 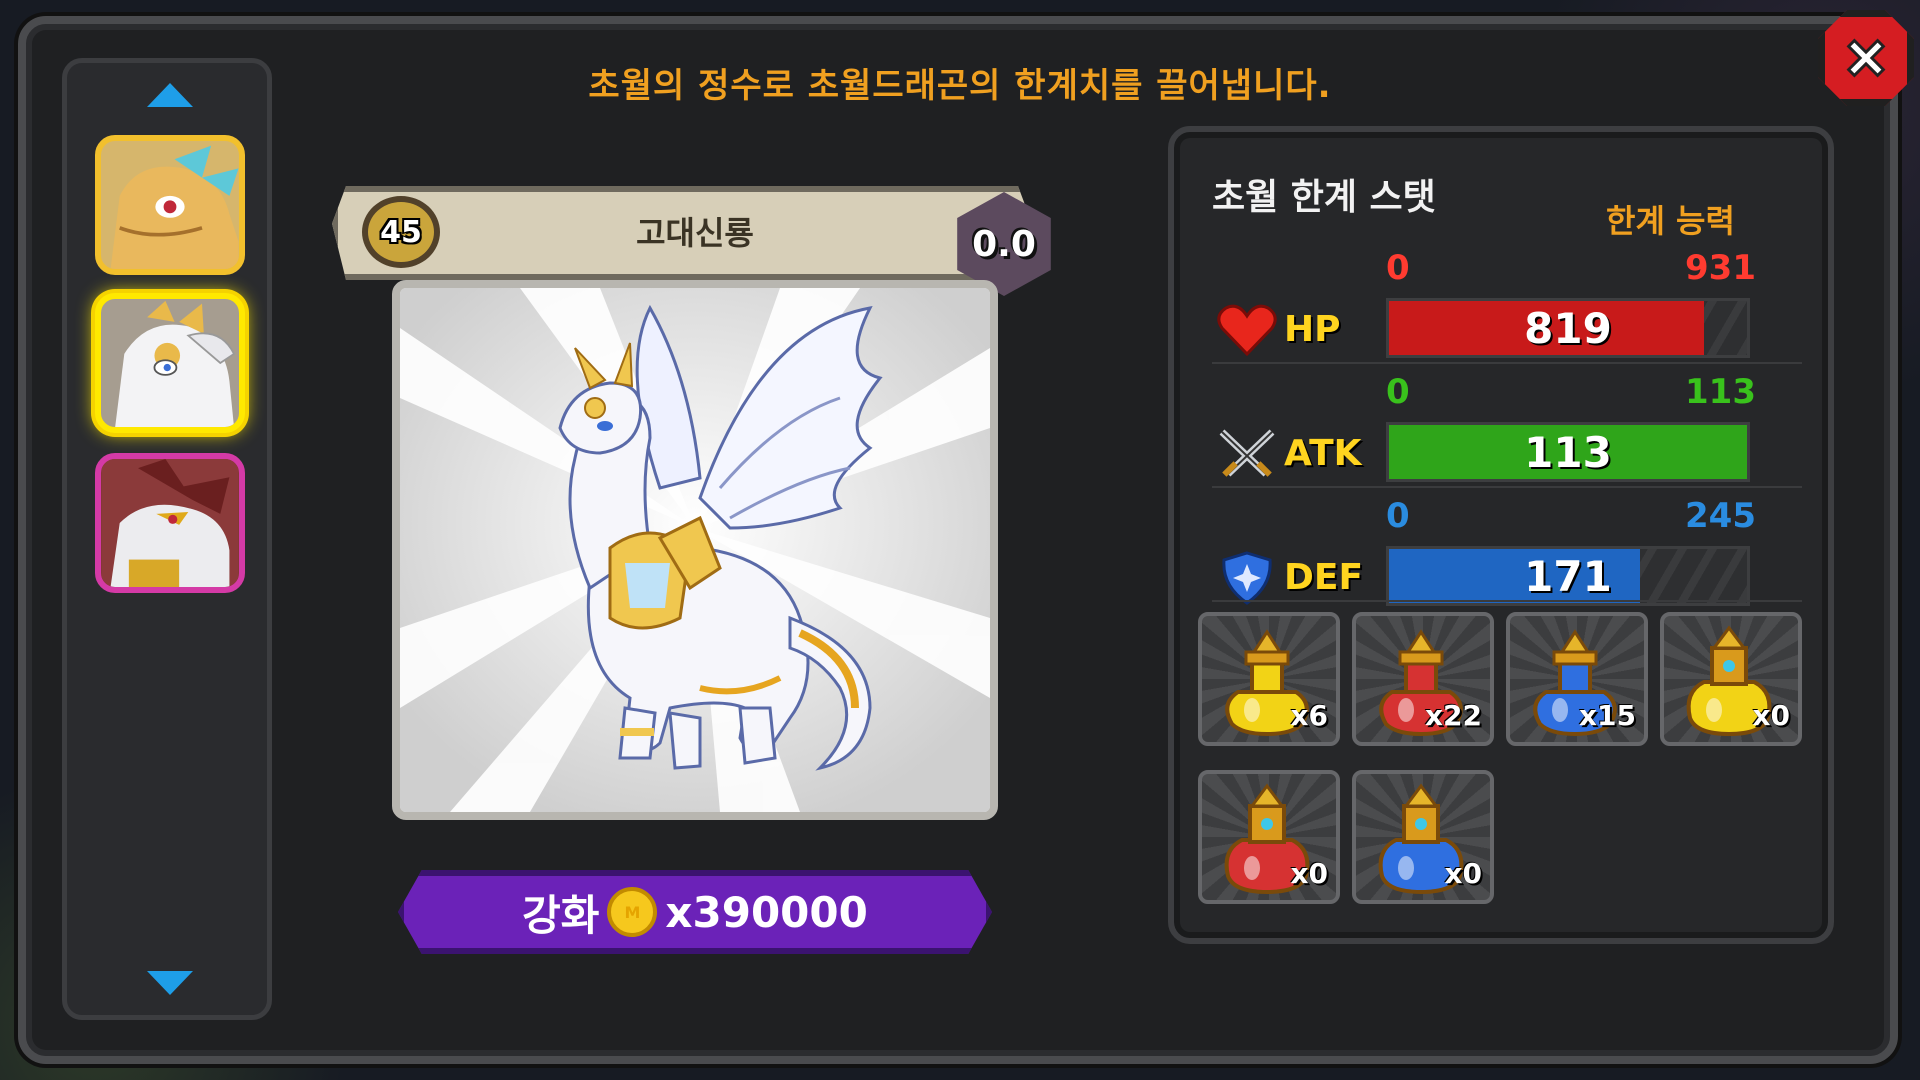 I want to click on potion-count: x15, so click(x=1607, y=715).